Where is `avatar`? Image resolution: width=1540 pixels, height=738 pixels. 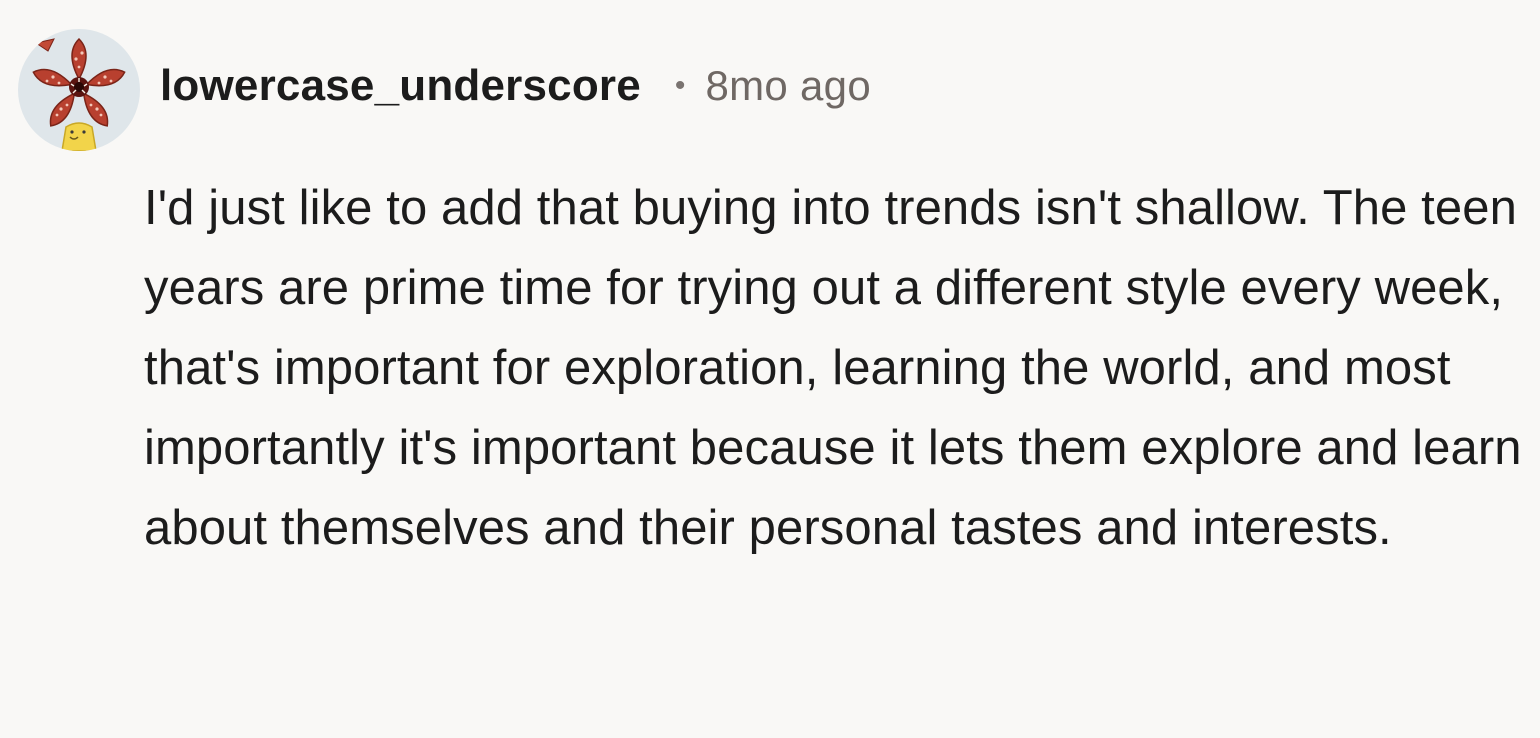
avatar is located at coordinates (79, 90).